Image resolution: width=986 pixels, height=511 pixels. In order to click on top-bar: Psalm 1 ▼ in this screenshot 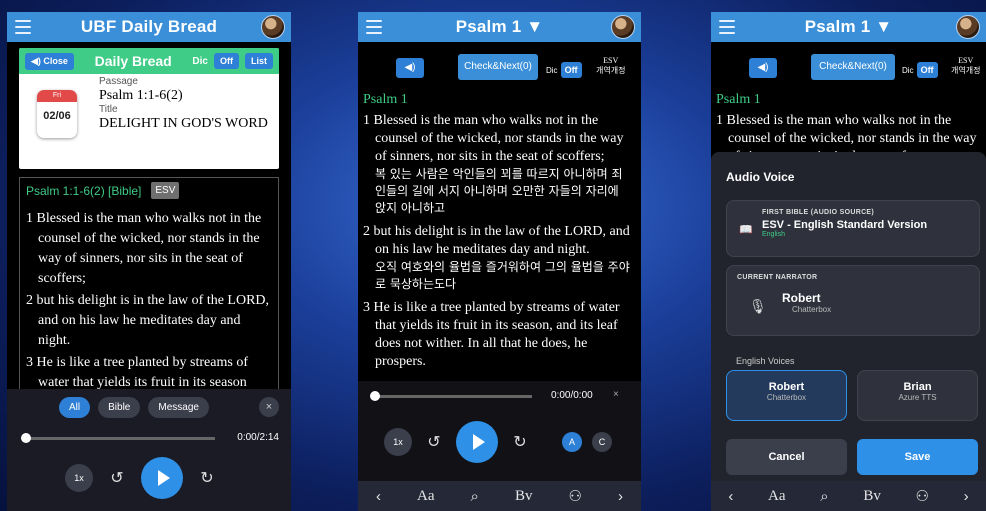, I will do `click(499, 27)`.